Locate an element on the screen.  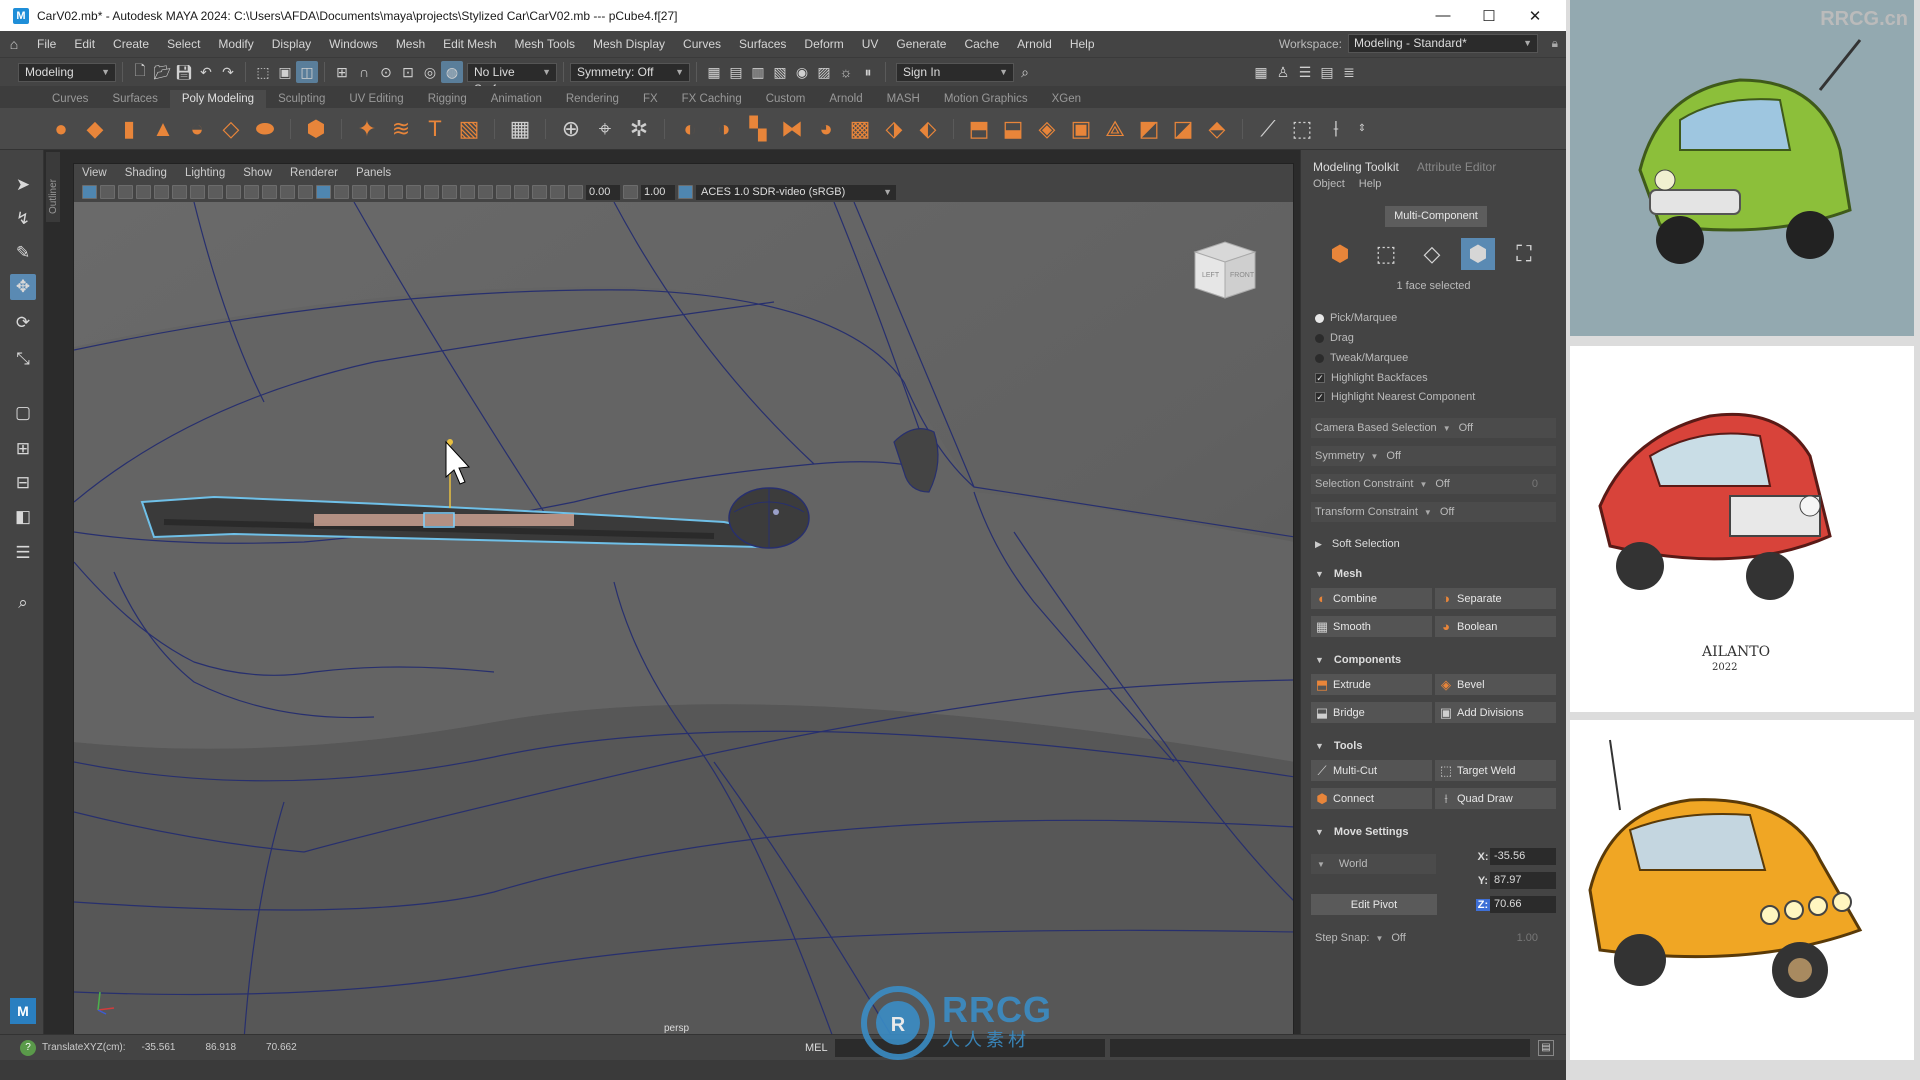
wedge-icon: ◪ is located at coordinates (1183, 129).